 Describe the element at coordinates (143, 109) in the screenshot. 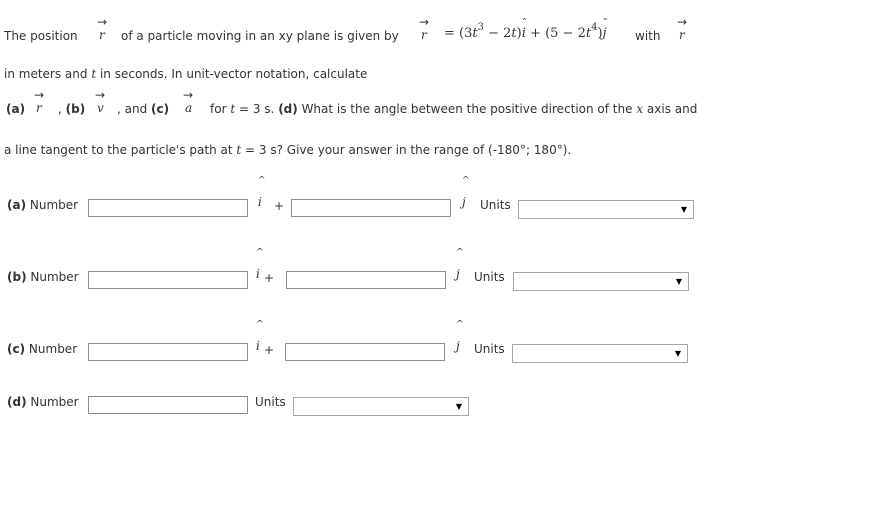

I see `question-part-c-label: , and (c)` at that location.